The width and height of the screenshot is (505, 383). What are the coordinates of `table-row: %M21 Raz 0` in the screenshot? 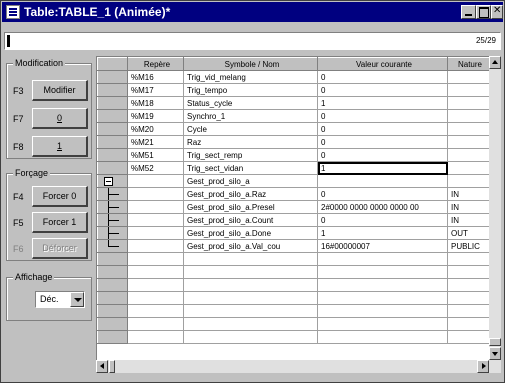 It's located at (293, 142).